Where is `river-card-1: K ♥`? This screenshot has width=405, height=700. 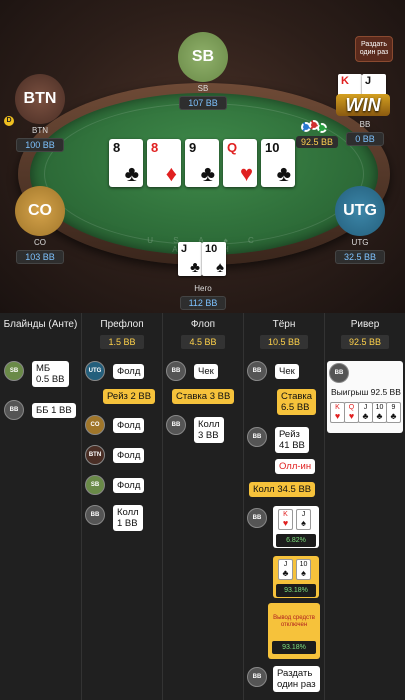 river-card-1: K ♥ is located at coordinates (337, 412).